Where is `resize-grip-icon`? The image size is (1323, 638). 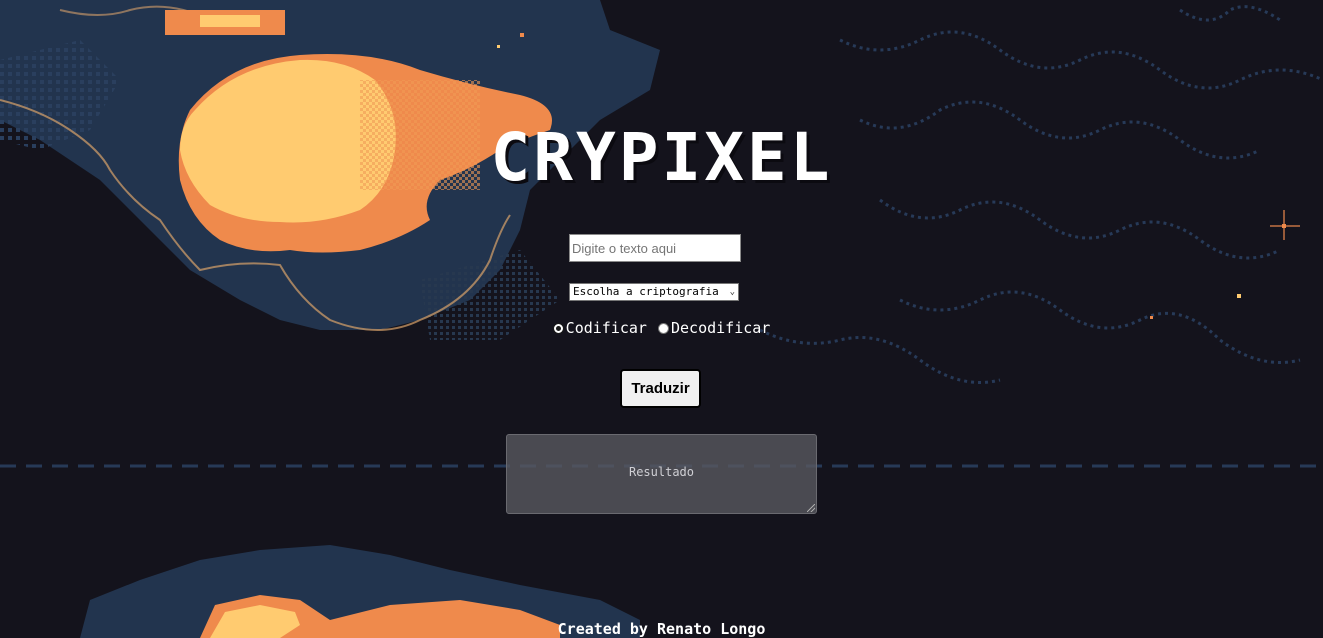
resize-grip-icon is located at coordinates (811, 508).